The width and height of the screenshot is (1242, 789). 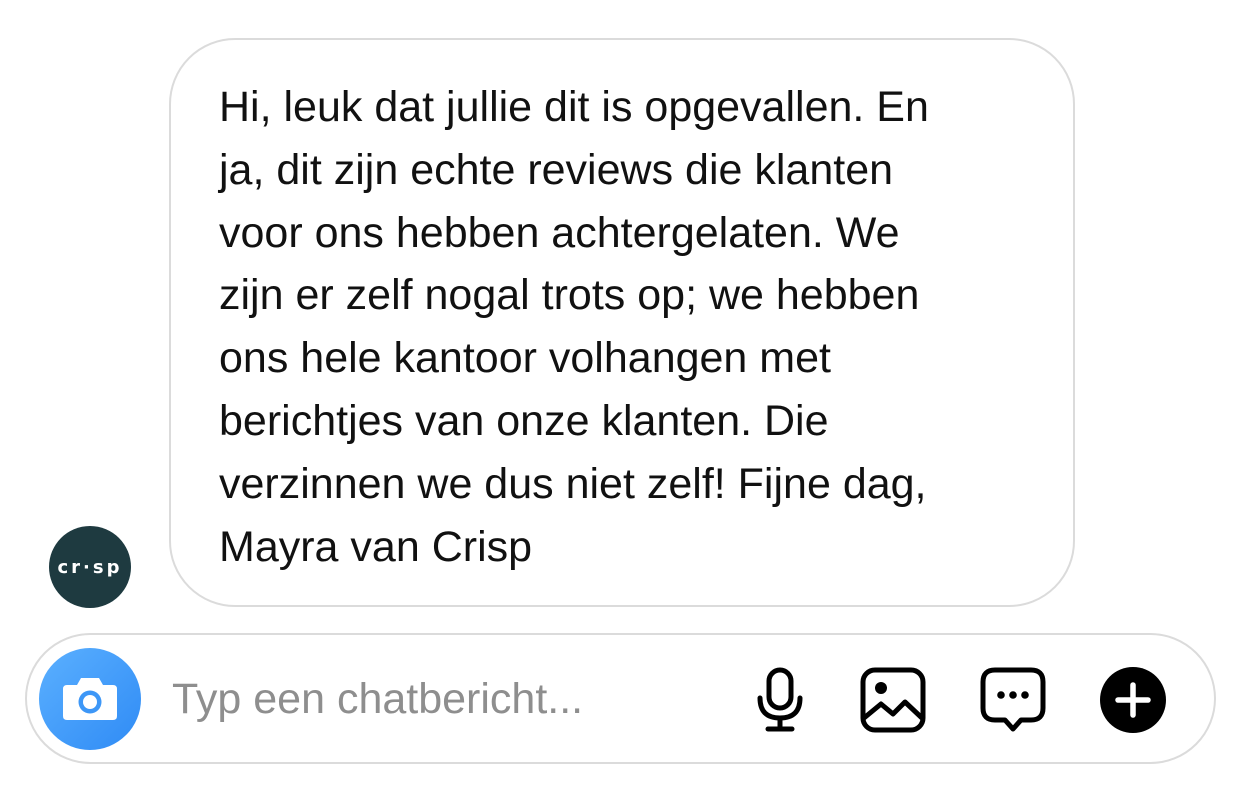 I want to click on avatar-logo-text: cr·sp, so click(x=90, y=567).